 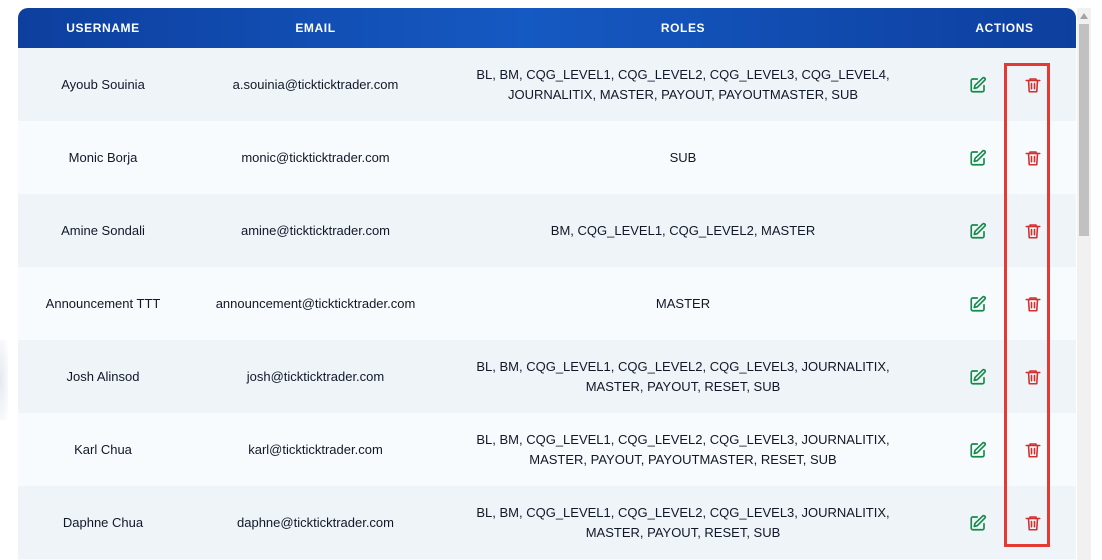 I want to click on username-cell: Amine Sondali, so click(x=103, y=230).